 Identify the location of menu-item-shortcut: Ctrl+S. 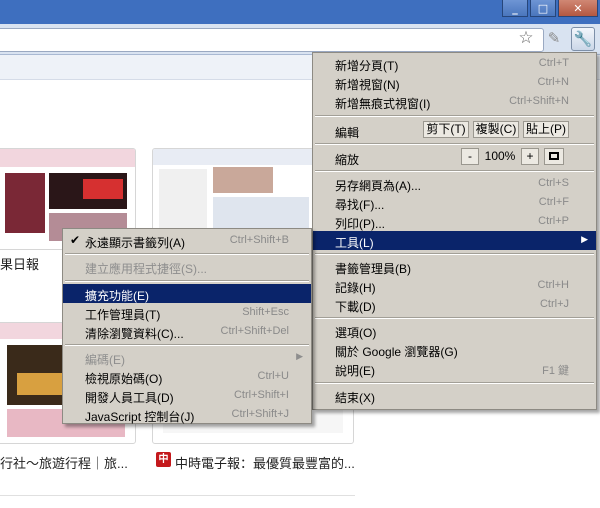
(553, 183).